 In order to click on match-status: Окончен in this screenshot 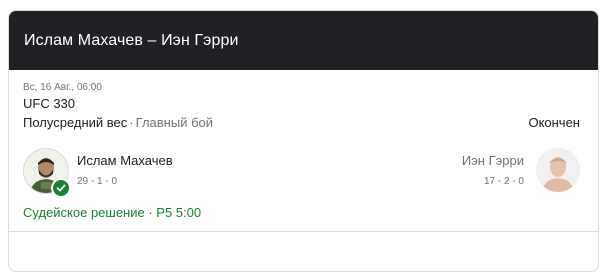, I will do `click(554, 122)`.